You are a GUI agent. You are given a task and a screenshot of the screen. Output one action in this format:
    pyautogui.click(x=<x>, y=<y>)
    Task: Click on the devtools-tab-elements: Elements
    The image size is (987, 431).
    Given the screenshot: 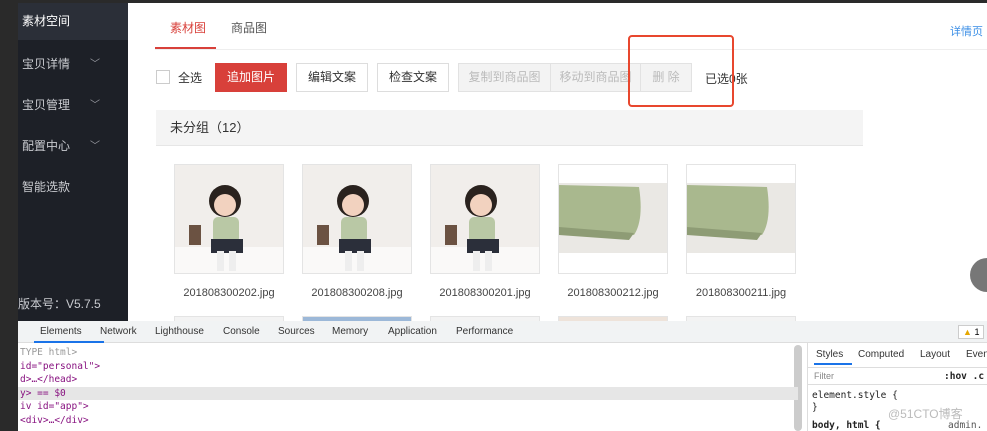 What is the action you would take?
    pyautogui.click(x=61, y=331)
    